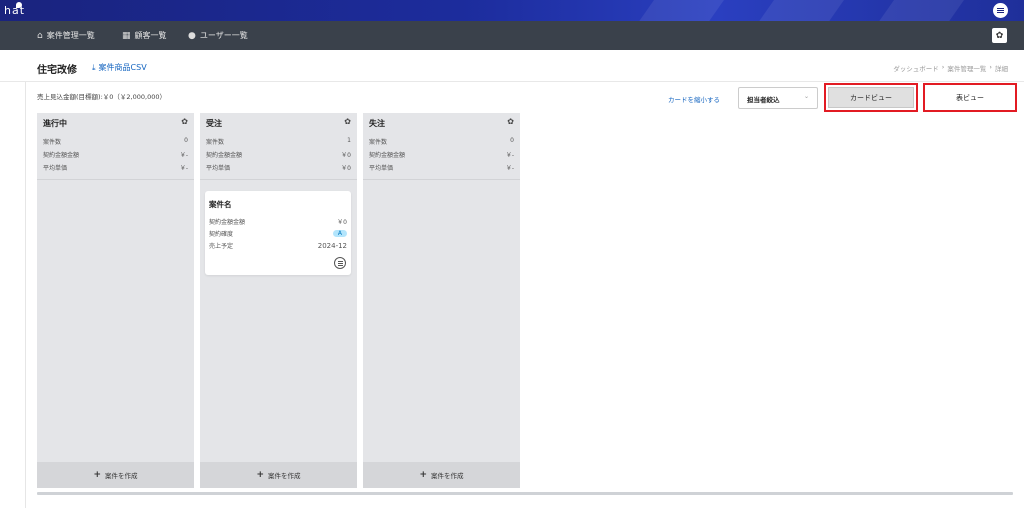 The height and width of the screenshot is (508, 1024). I want to click on csv-link-label: 案件商品CSV, so click(122, 67).